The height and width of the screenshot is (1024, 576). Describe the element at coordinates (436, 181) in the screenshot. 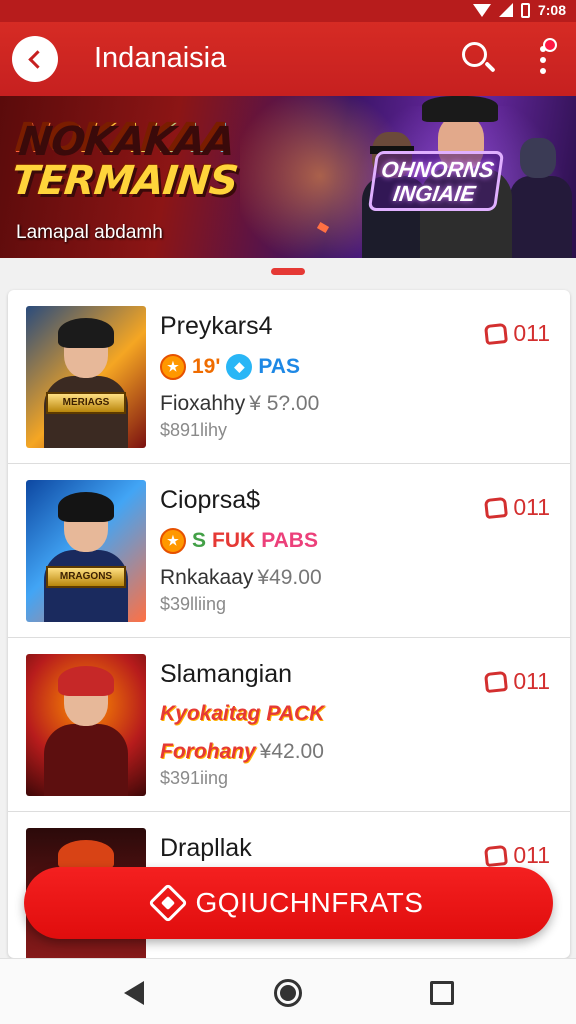

I see `banner-badge: OHNORNS INGIAIE` at that location.